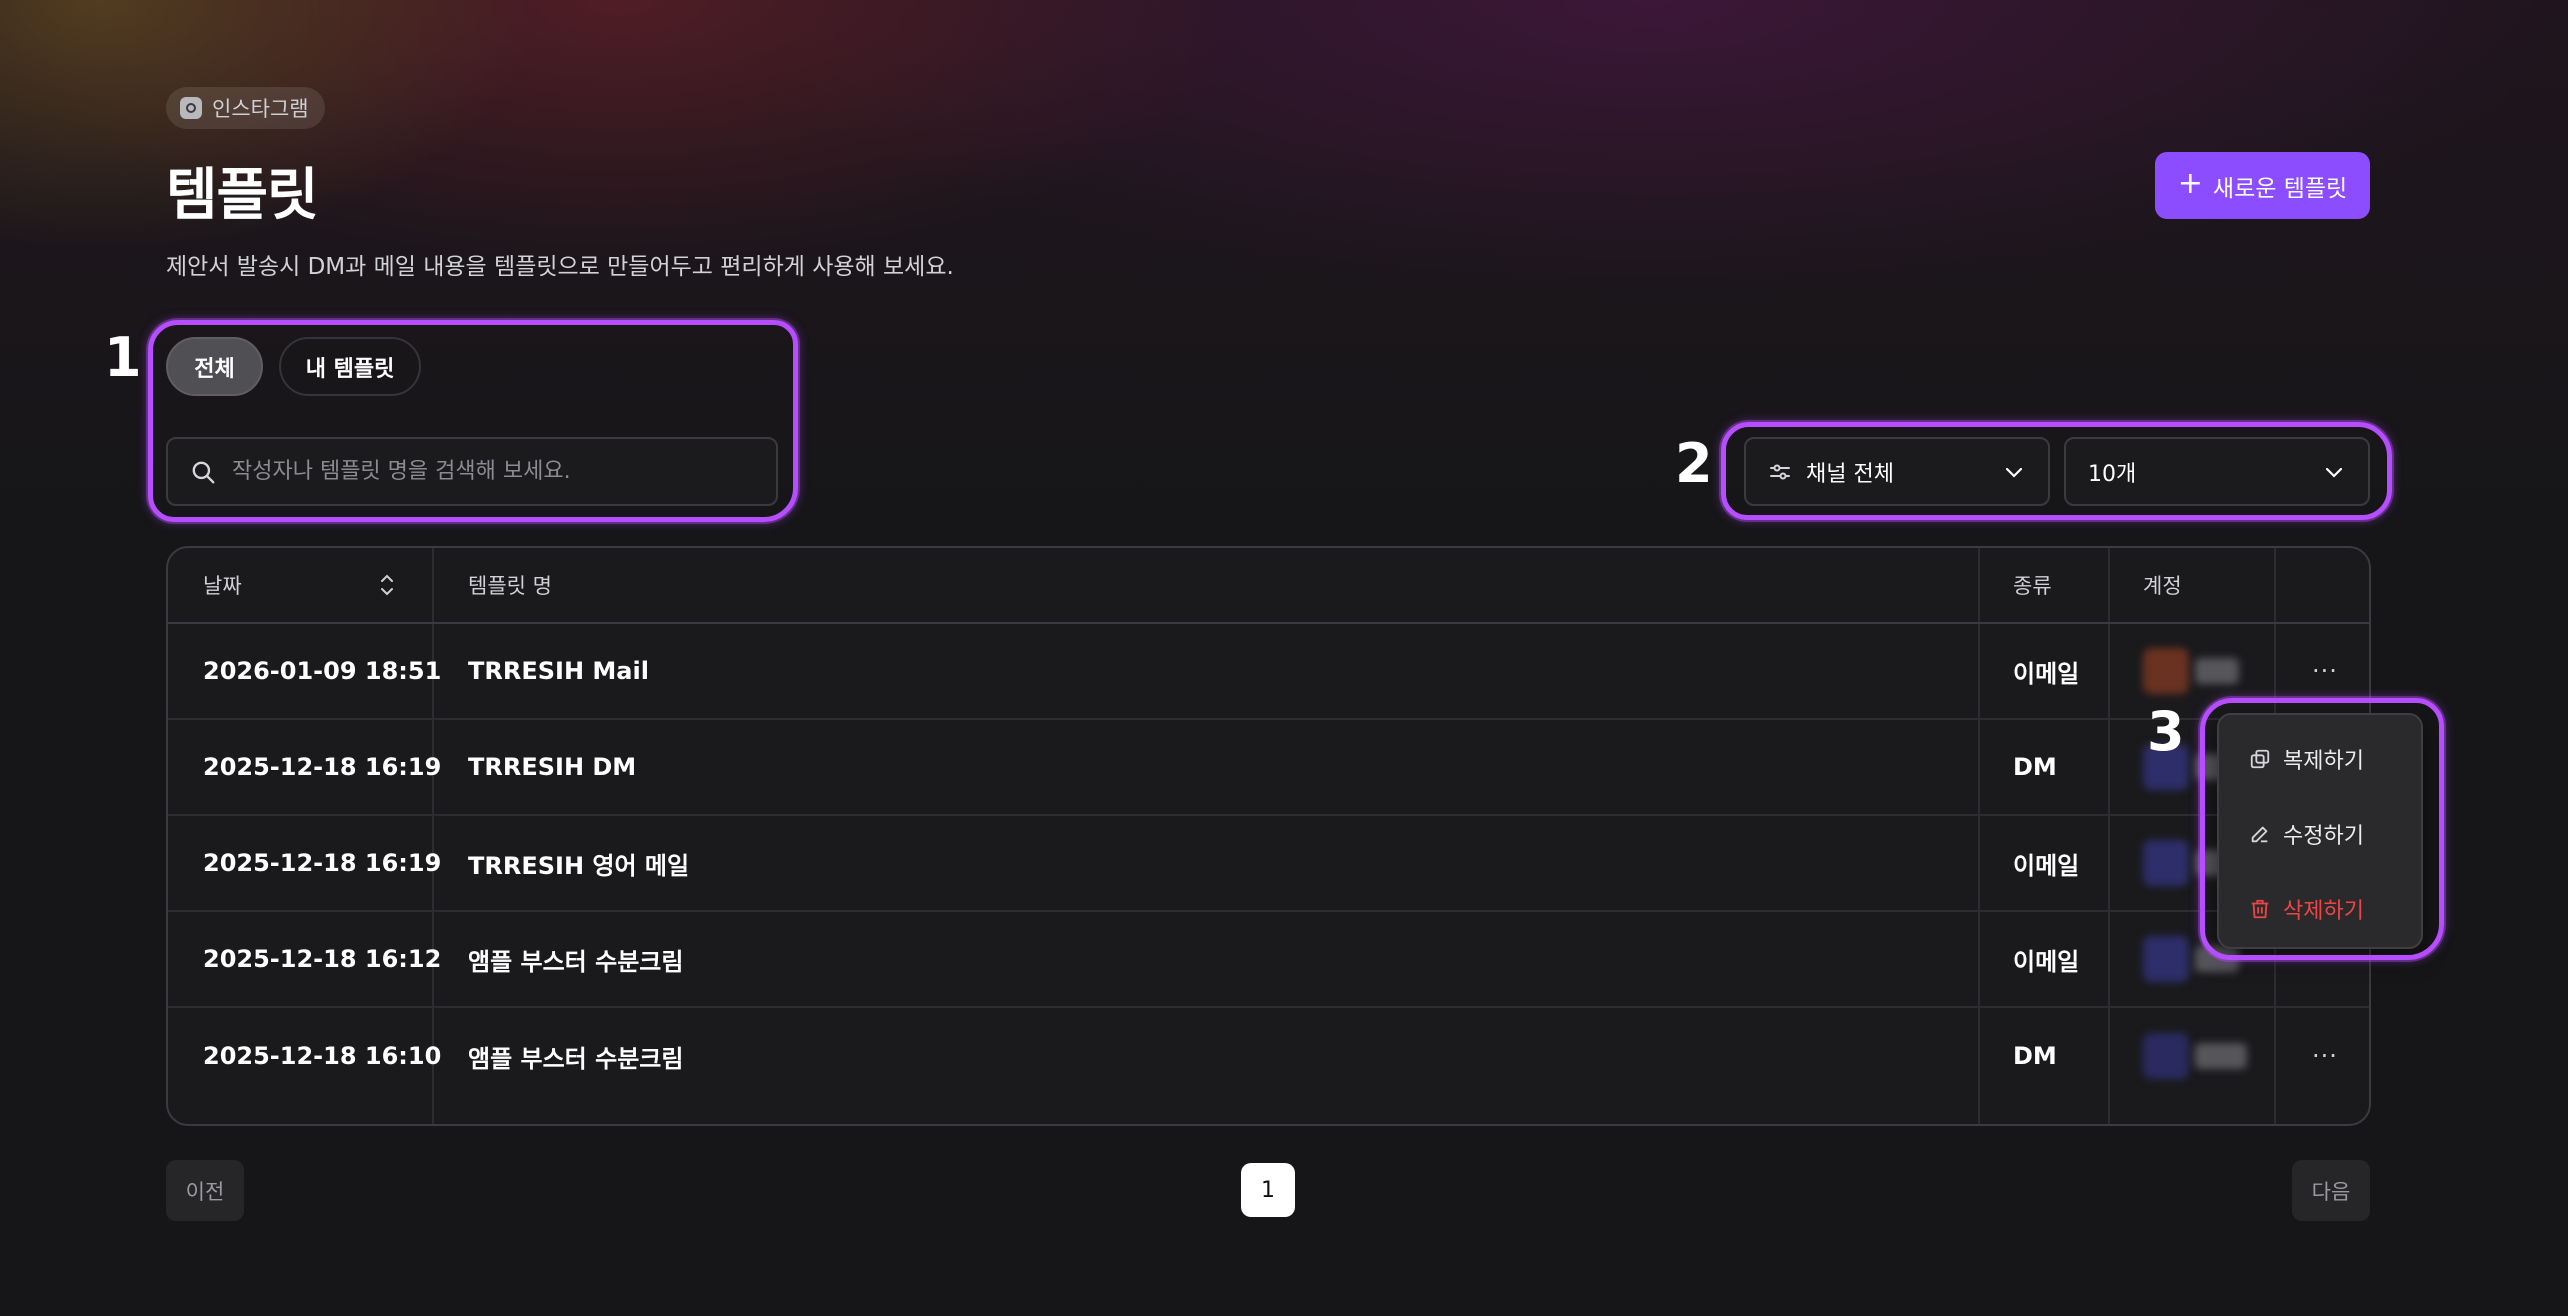 Image resolution: width=2568 pixels, height=1316 pixels. Describe the element at coordinates (510, 586) in the screenshot. I see `column-header-name: 템플릿 명` at that location.